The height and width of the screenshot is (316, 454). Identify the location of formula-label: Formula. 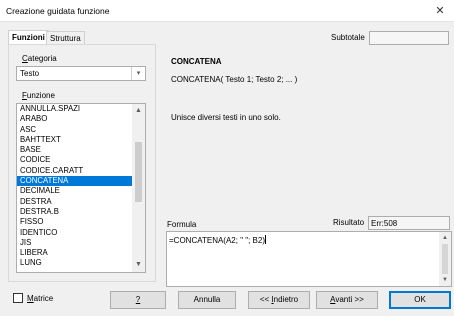
(182, 224).